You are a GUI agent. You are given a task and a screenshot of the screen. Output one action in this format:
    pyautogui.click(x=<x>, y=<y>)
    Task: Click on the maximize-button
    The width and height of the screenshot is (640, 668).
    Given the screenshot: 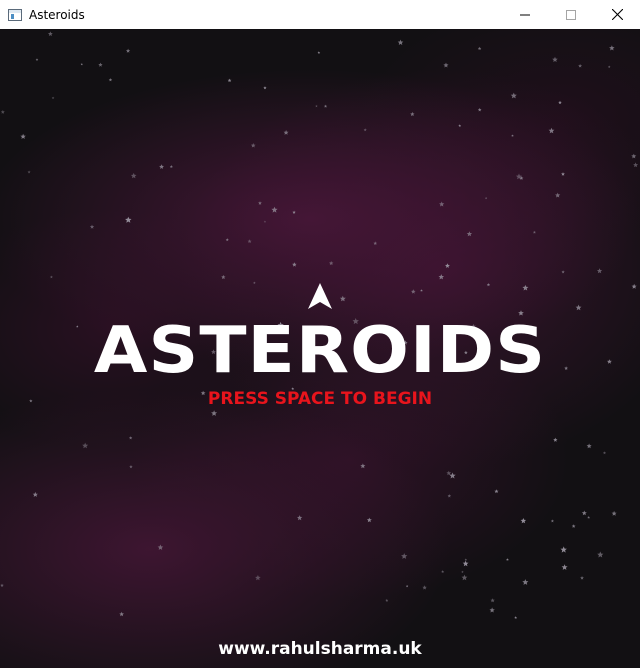 What is the action you would take?
    pyautogui.click(x=571, y=14)
    